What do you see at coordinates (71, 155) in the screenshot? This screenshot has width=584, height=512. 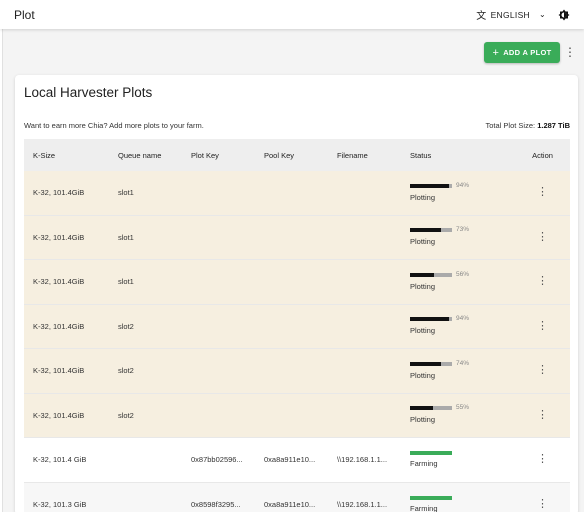 I see `column-header-k-size: K-Size` at bounding box center [71, 155].